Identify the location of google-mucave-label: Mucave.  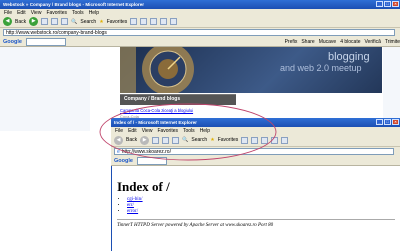
(328, 42).